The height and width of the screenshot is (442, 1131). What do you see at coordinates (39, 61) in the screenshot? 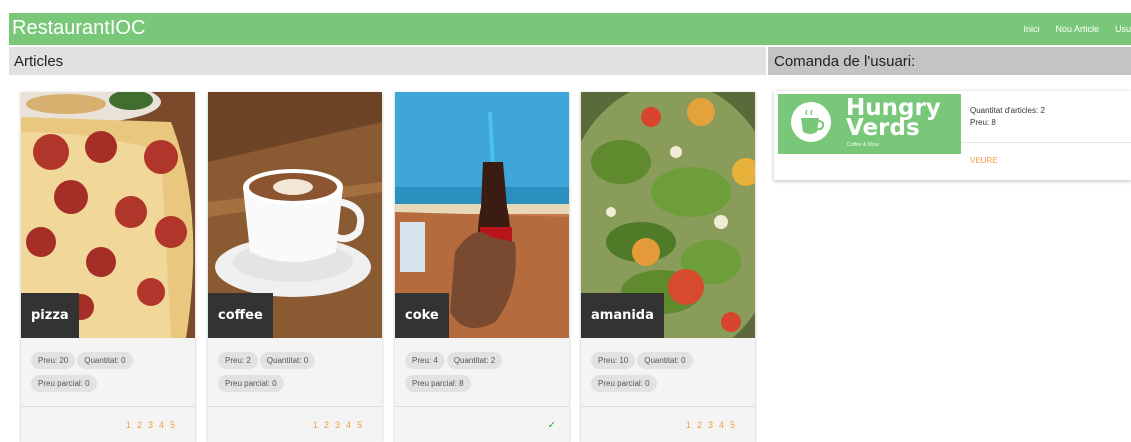
I see `articles-title: Articles` at bounding box center [39, 61].